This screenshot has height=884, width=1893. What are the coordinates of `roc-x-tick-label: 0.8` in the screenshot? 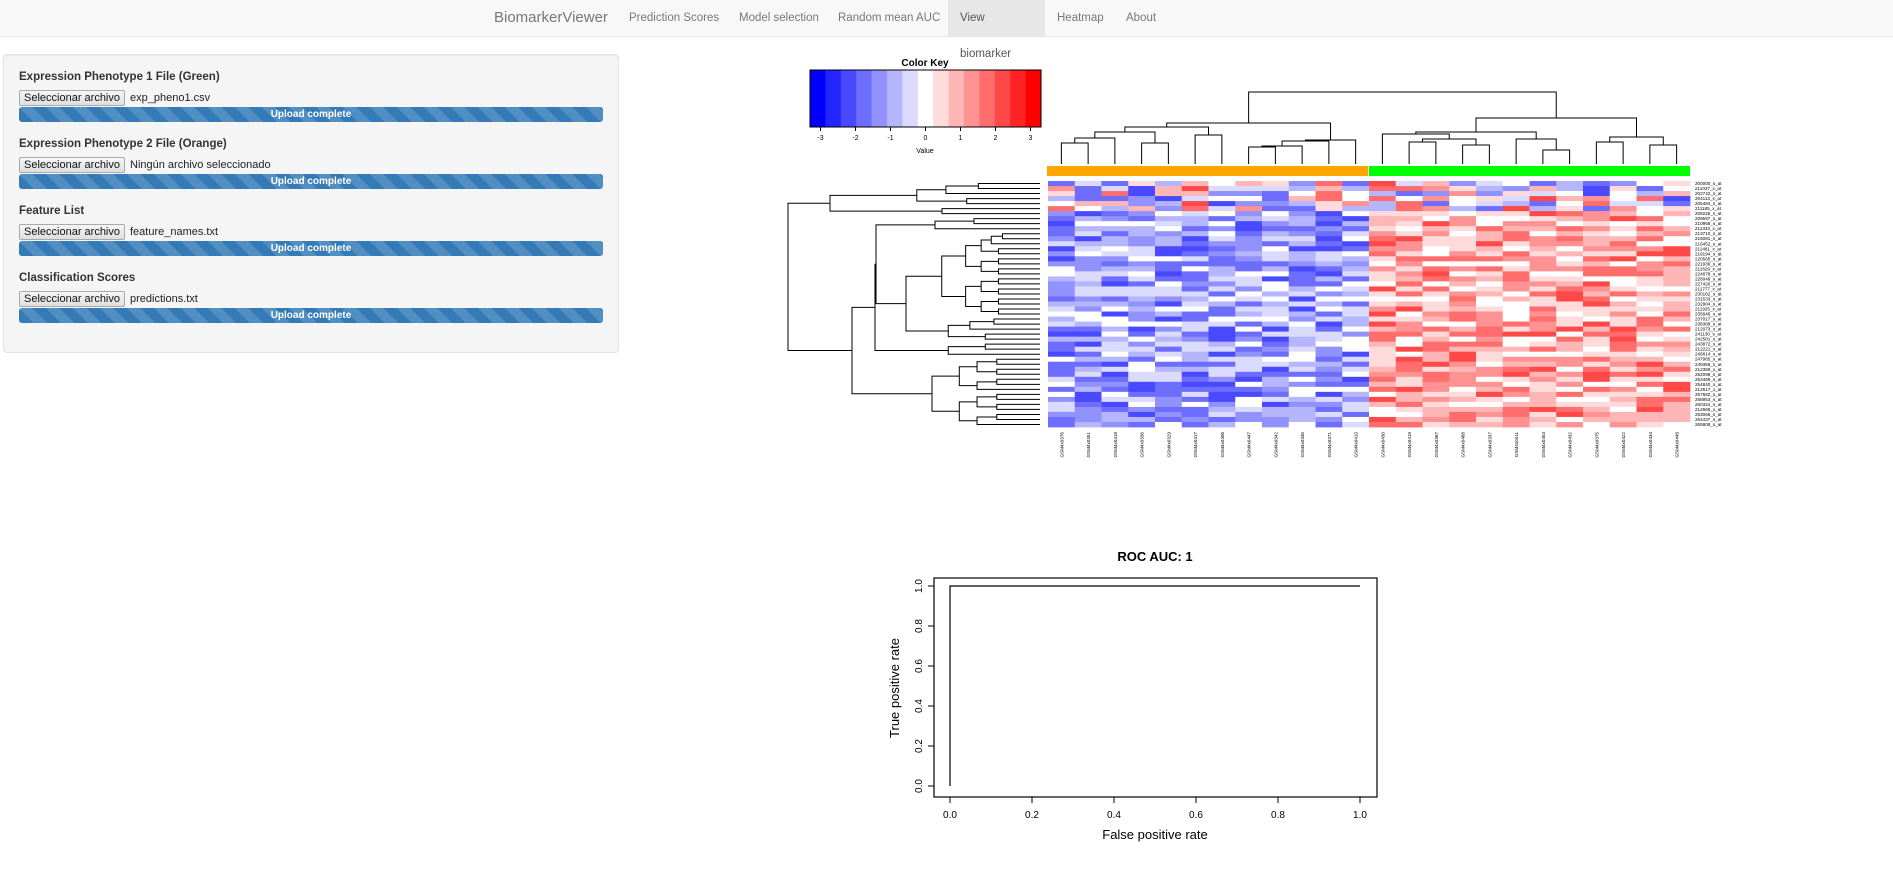 It's located at (1278, 815).